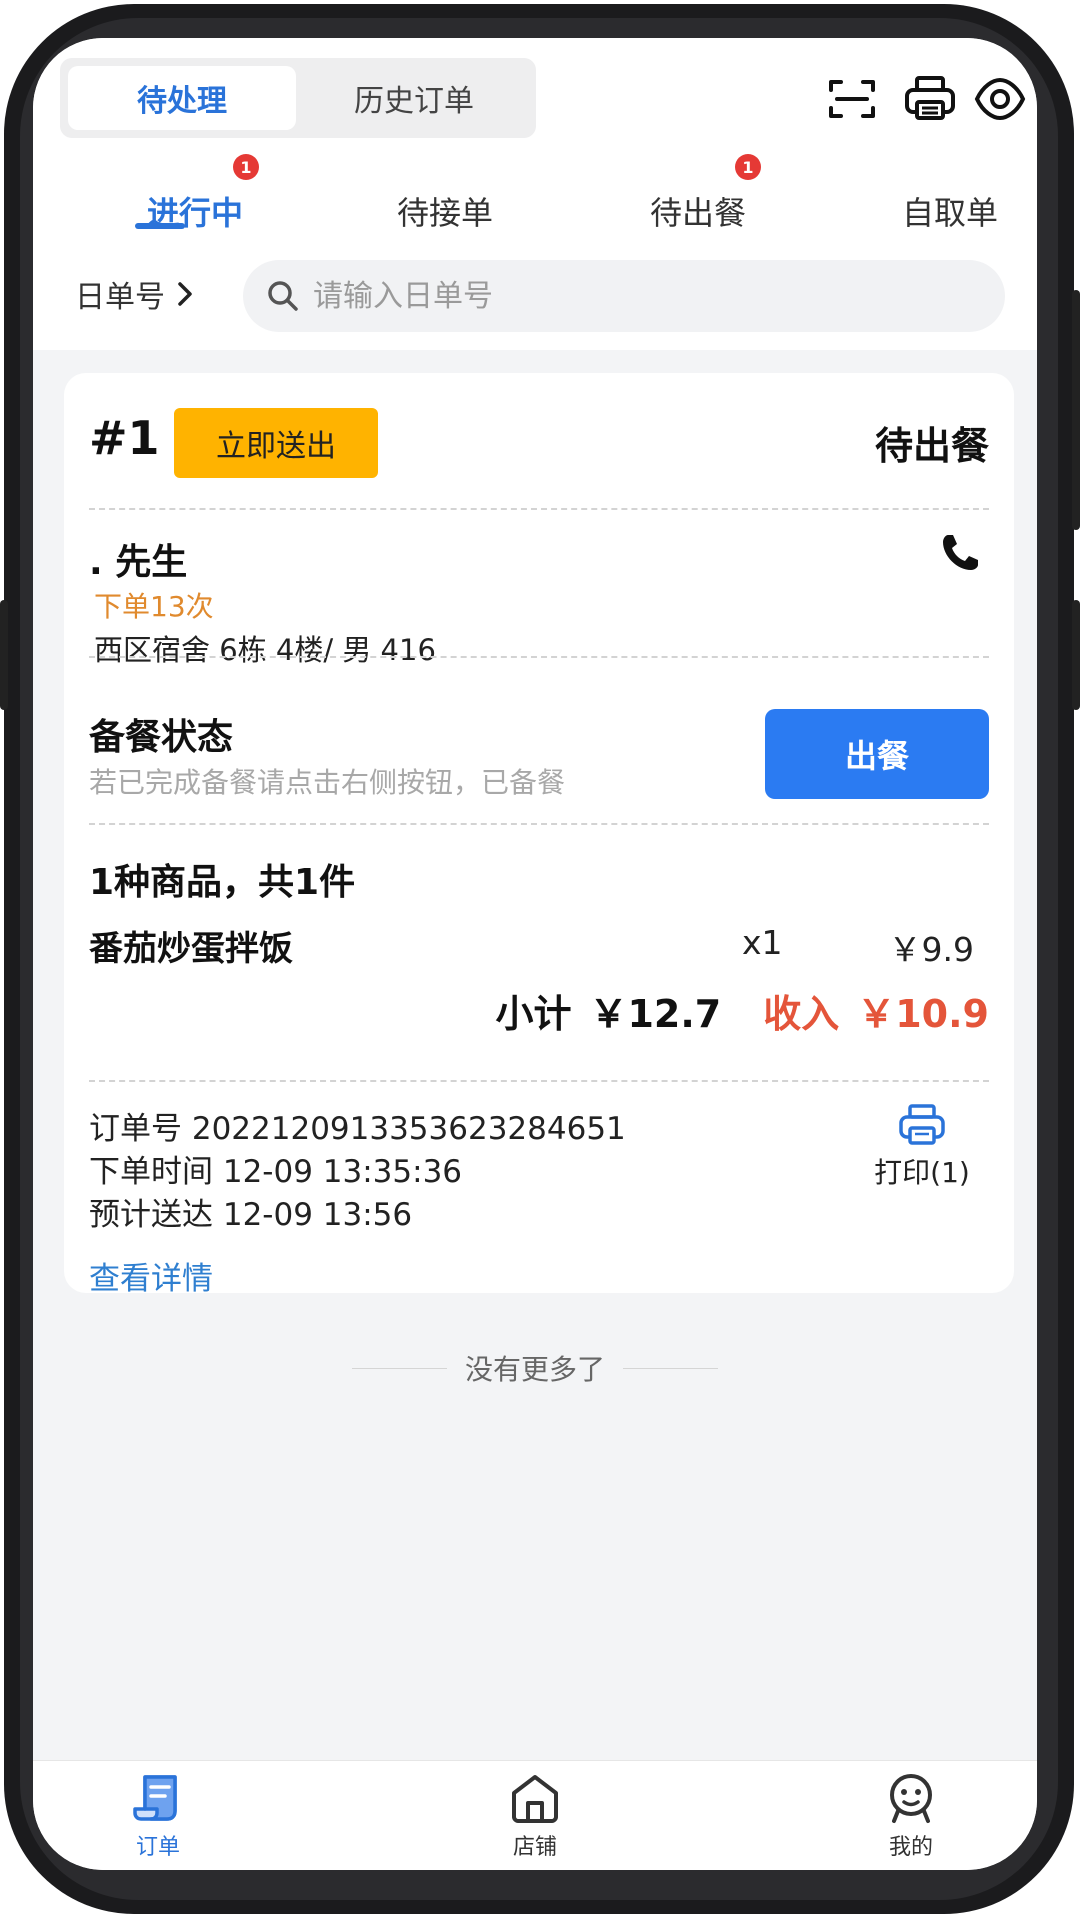 The width and height of the screenshot is (1080, 1920). I want to click on bottom-nav: 订单 店铺 我的, so click(535, 1815).